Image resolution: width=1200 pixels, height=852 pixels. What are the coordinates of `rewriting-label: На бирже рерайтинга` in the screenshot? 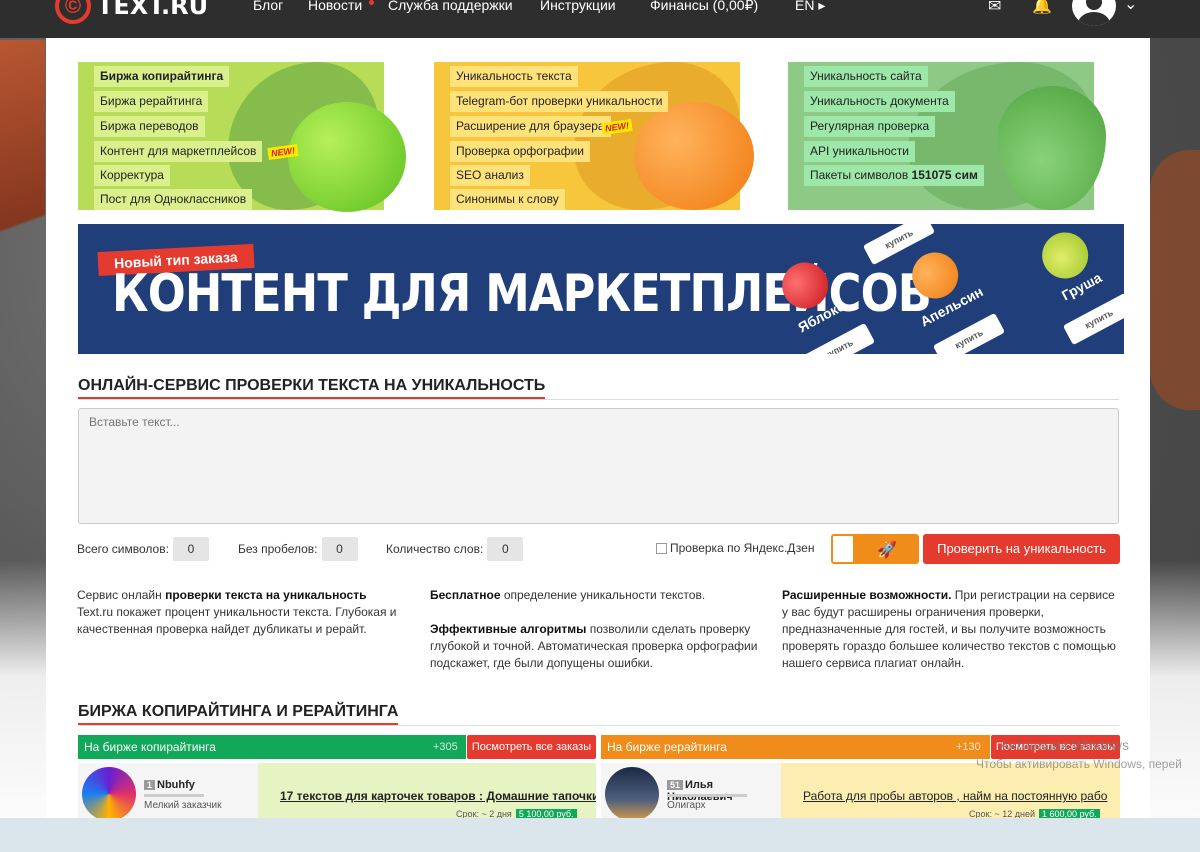 It's located at (667, 747).